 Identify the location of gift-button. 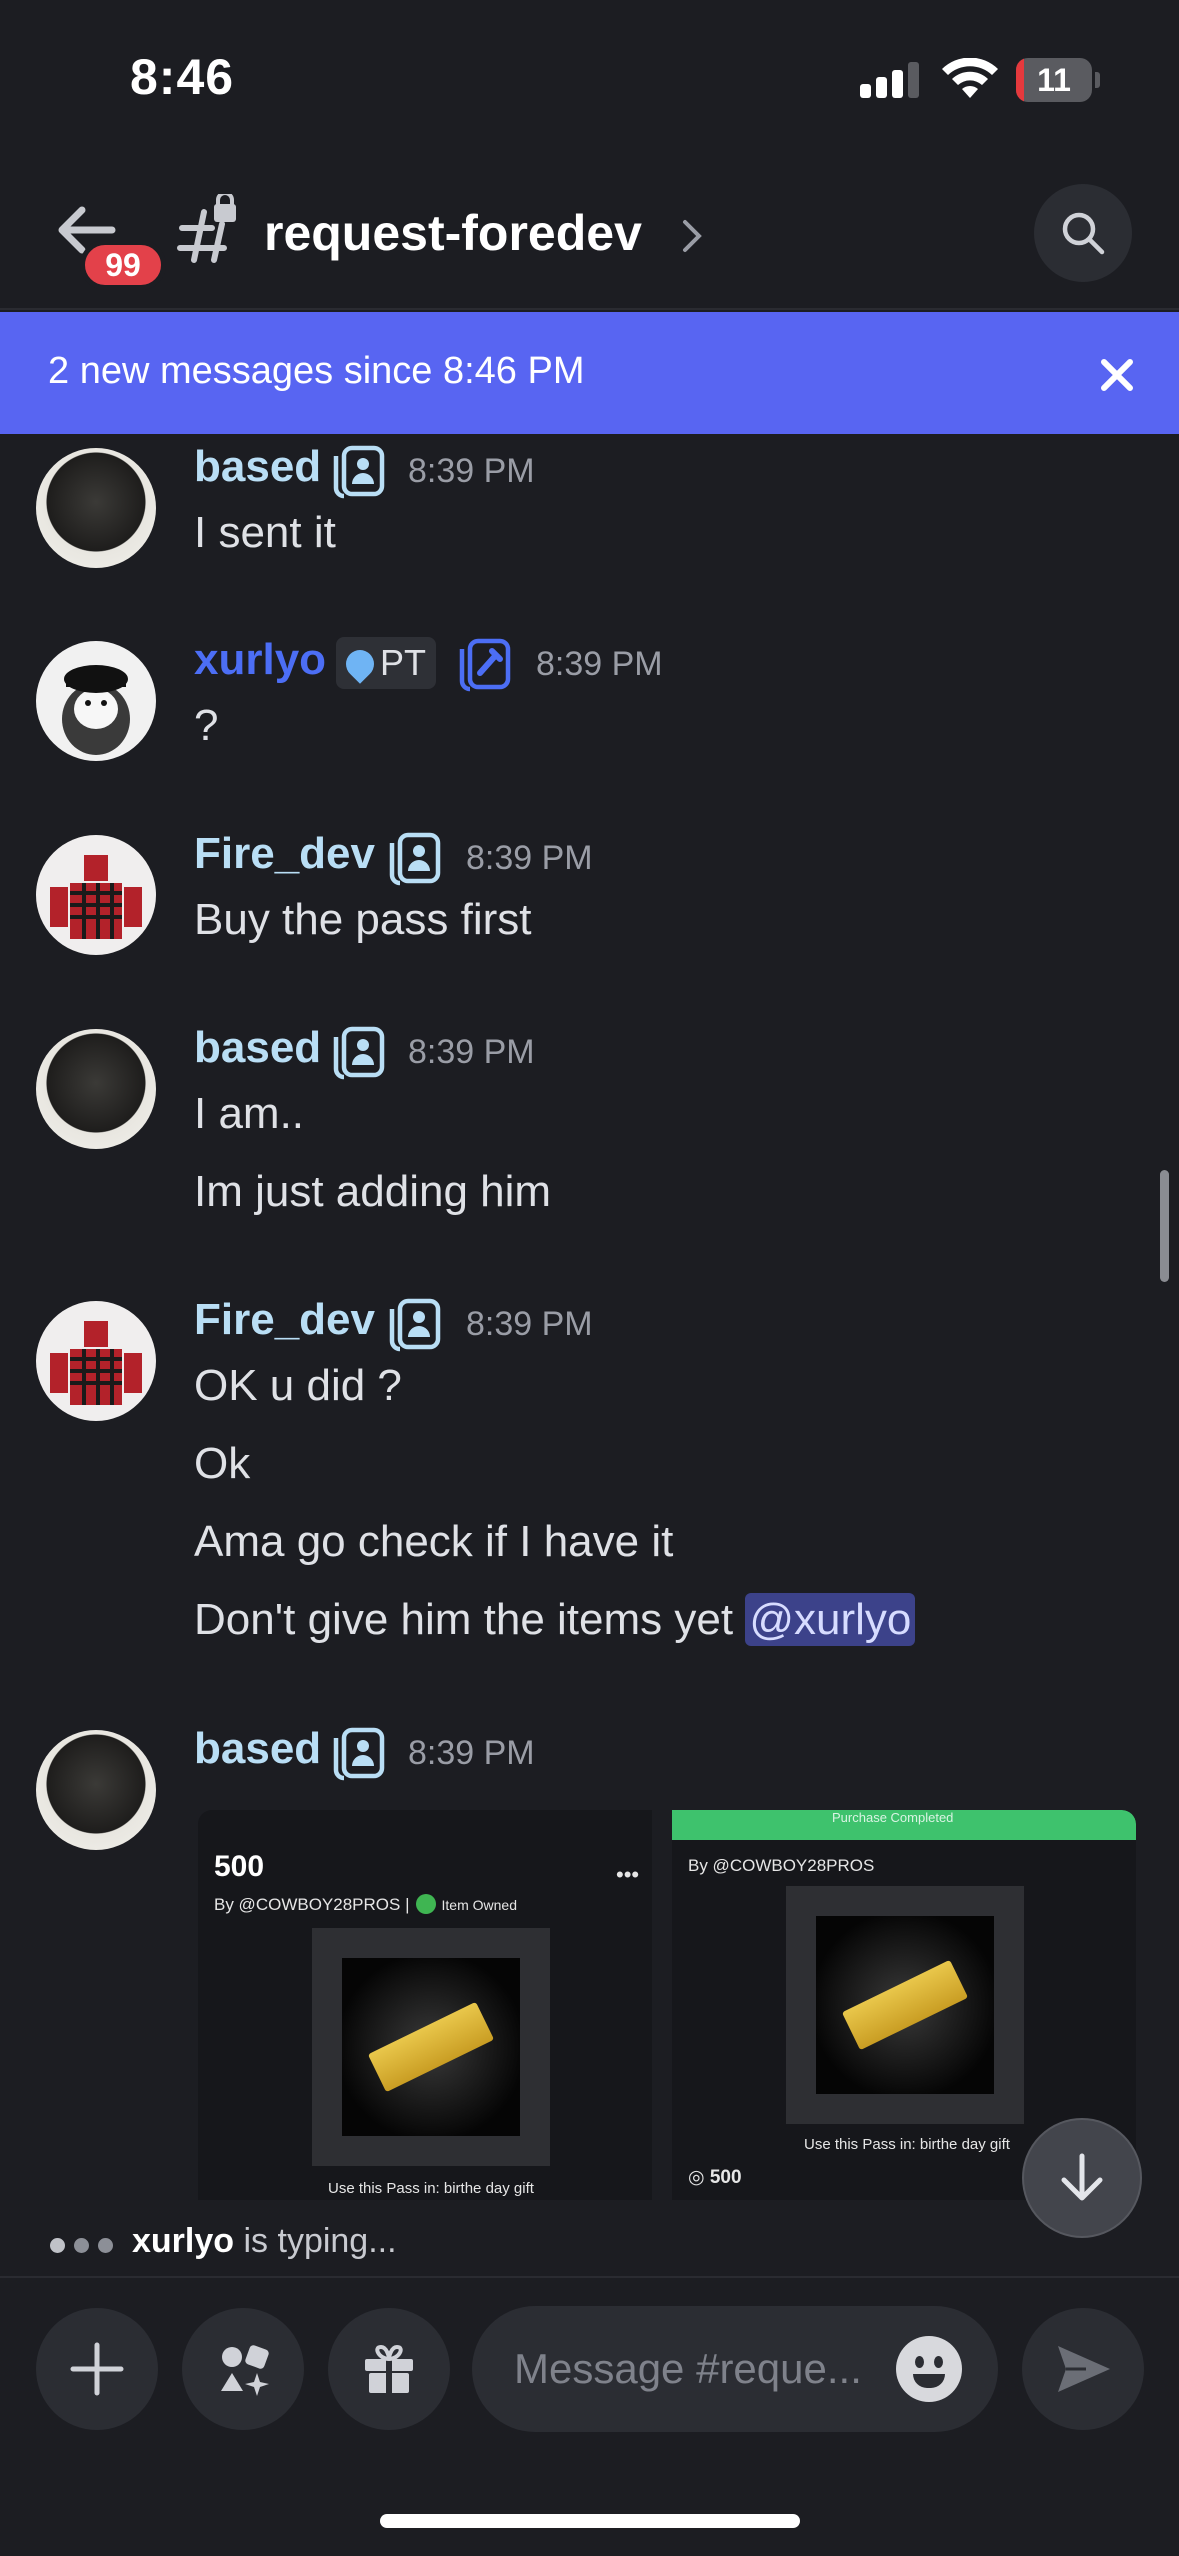
(389, 2369).